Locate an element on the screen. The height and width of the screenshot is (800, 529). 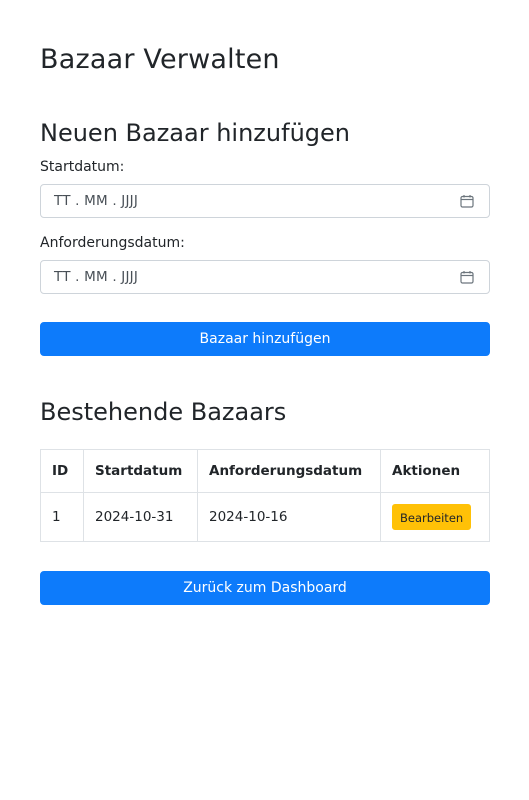
add-bazaar-heading: Neuen Bazaar hinzufügen is located at coordinates (195, 133).